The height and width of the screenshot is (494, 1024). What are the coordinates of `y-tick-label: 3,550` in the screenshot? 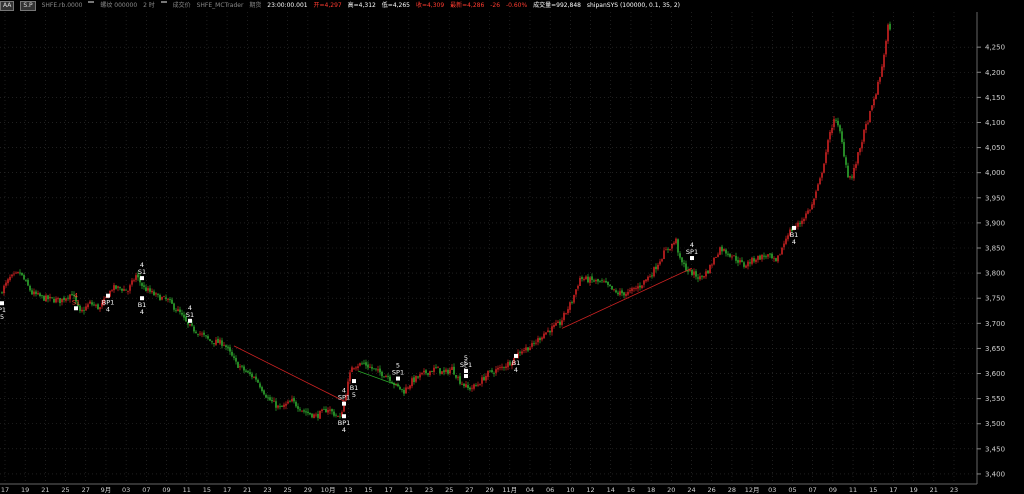 It's located at (995, 399).